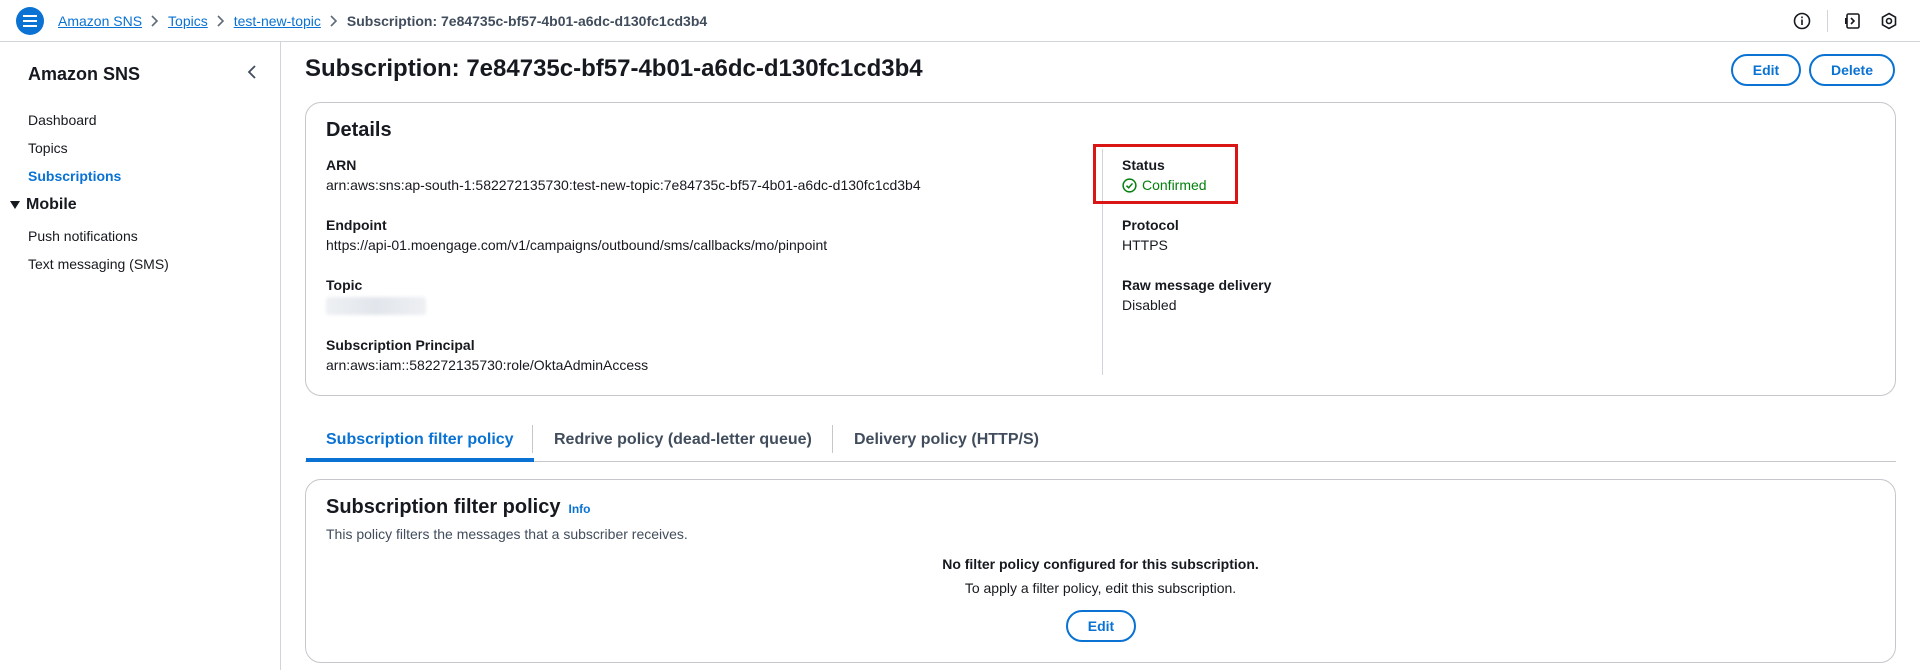 This screenshot has height=670, width=1920. What do you see at coordinates (74, 176) in the screenshot?
I see `sidebar-item-subscriptions: Subscriptions` at bounding box center [74, 176].